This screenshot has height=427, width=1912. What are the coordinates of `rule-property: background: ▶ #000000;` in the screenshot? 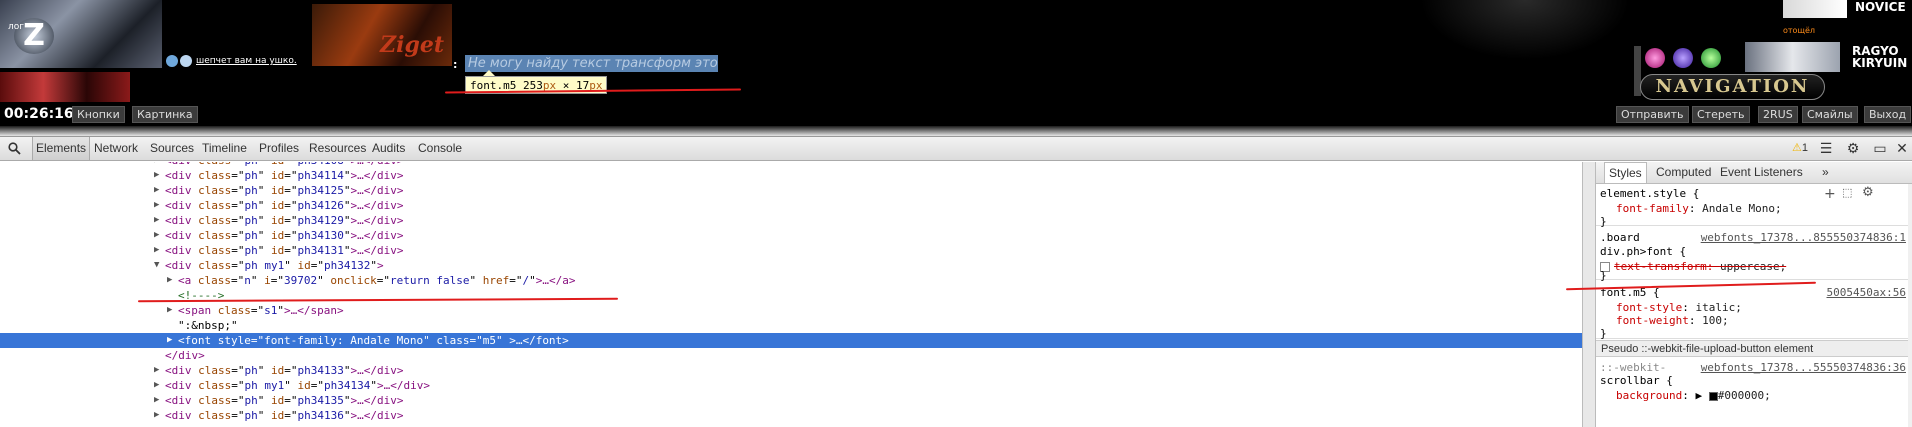 It's located at (1693, 395).